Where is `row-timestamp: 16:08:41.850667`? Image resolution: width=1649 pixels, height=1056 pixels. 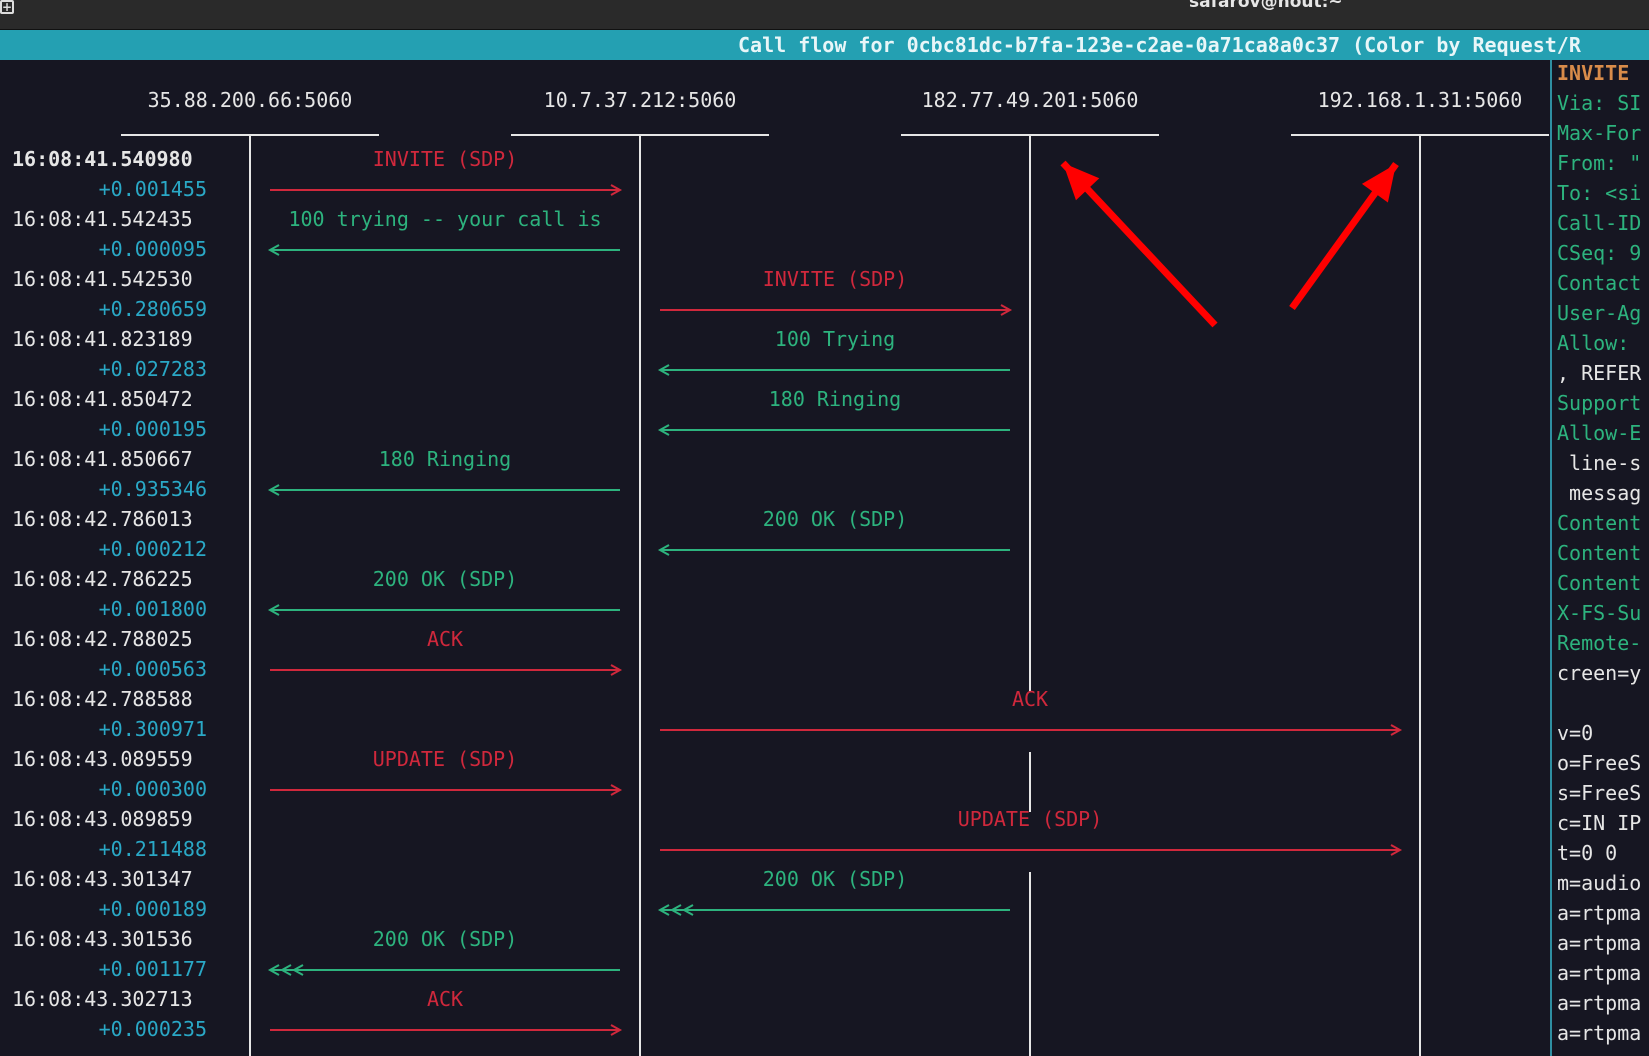 row-timestamp: 16:08:41.850667 is located at coordinates (102, 459).